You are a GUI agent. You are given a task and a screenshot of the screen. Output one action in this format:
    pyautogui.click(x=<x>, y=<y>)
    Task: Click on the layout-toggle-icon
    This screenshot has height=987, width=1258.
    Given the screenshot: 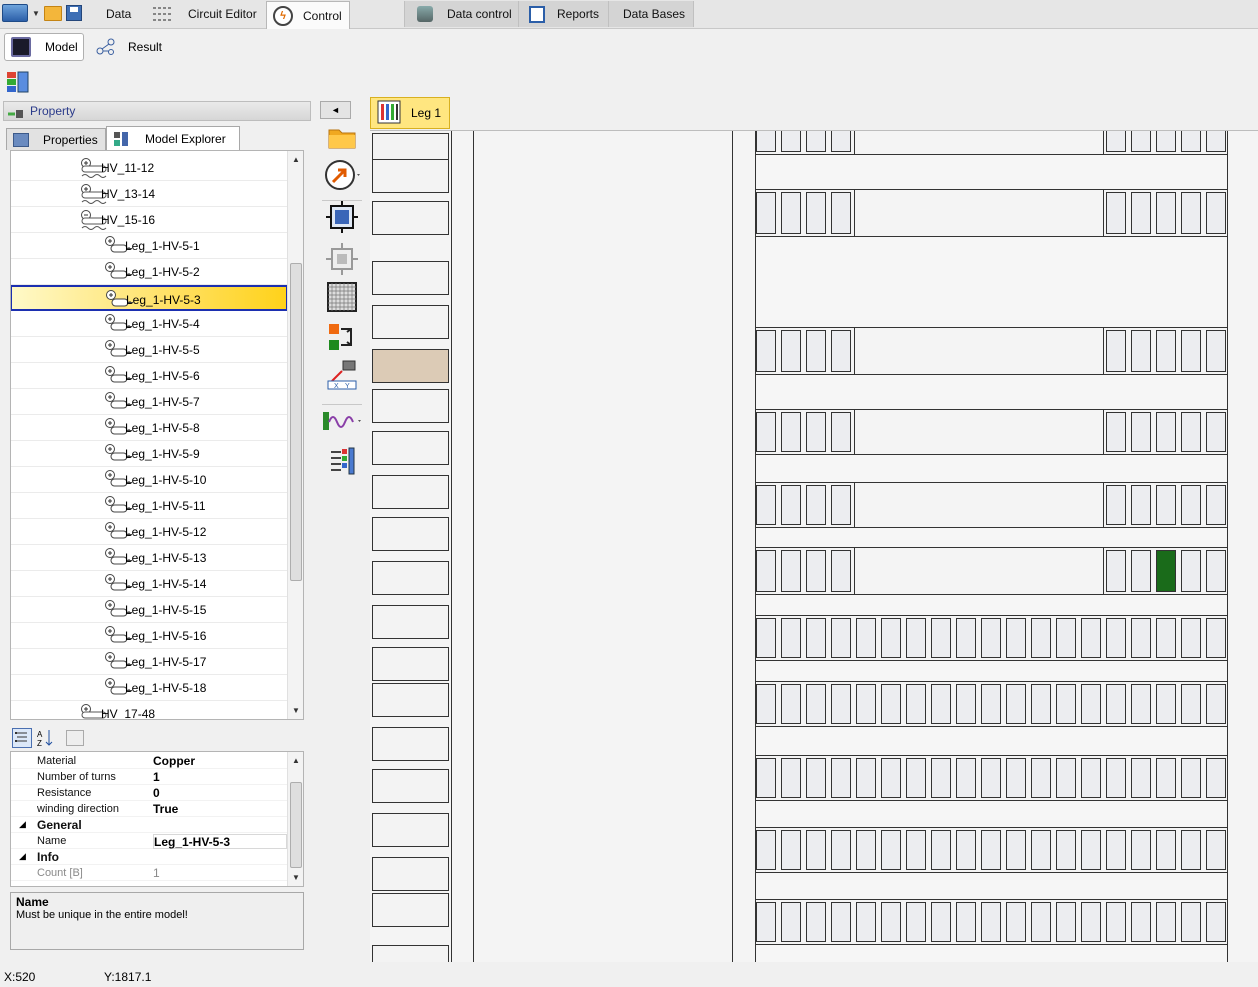 What is the action you would take?
    pyautogui.click(x=18, y=82)
    